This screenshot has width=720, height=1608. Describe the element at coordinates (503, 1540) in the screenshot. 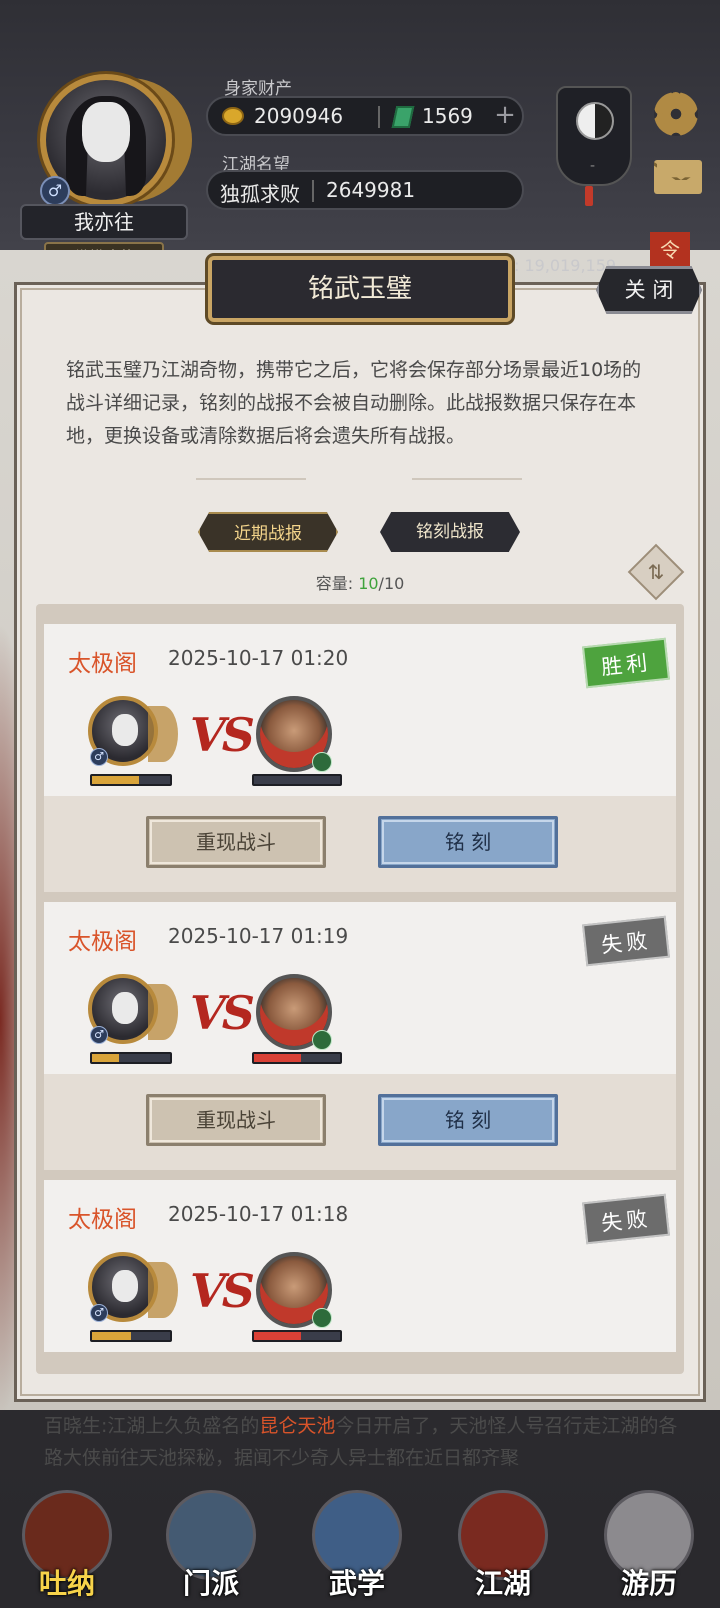

I see `nav-jianghu: 江湖` at that location.